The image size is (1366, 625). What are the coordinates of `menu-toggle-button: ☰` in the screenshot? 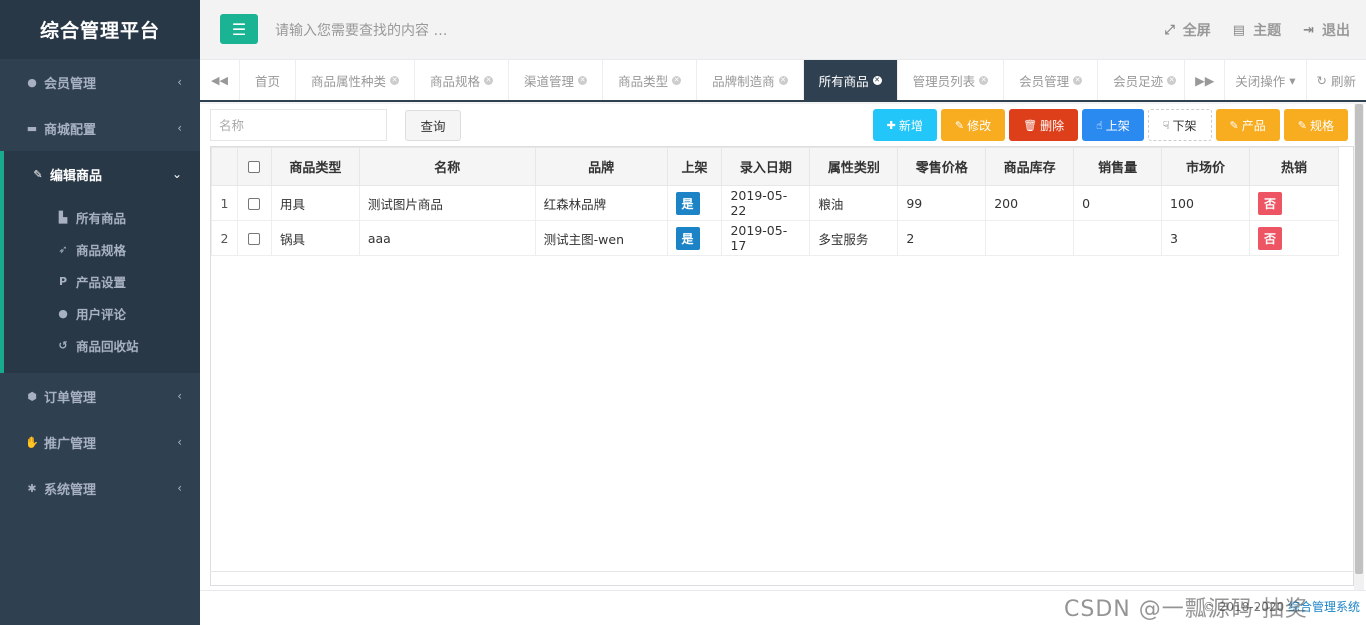 It's located at (239, 29).